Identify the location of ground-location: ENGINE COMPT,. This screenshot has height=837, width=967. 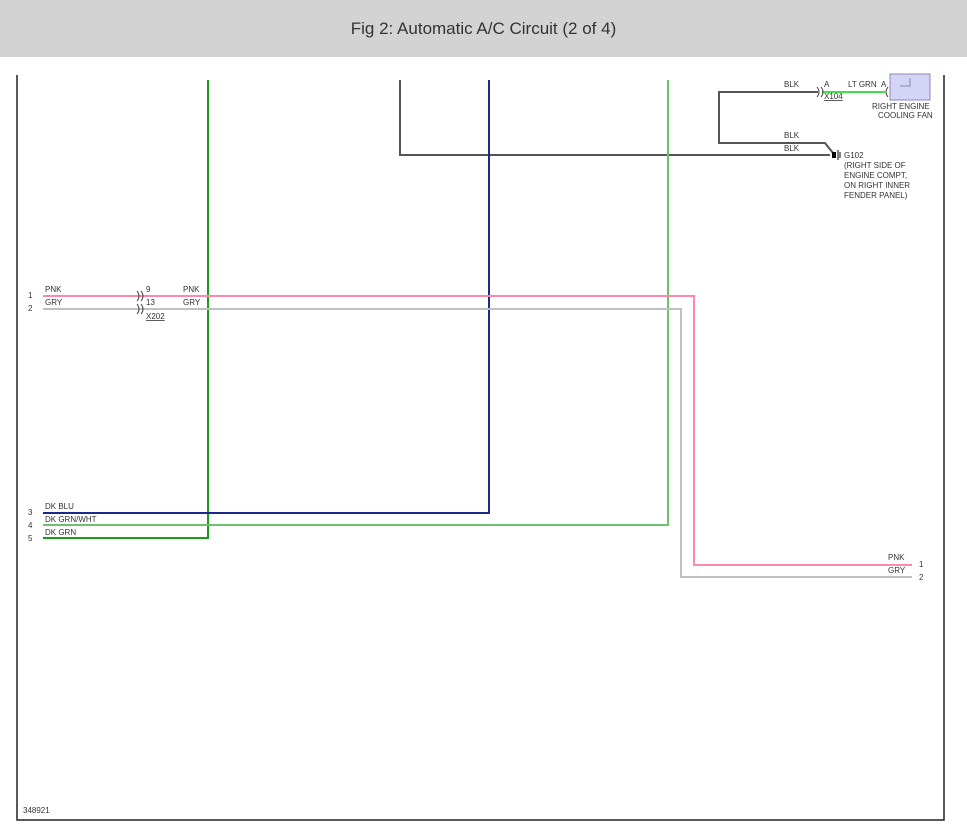
(875, 175).